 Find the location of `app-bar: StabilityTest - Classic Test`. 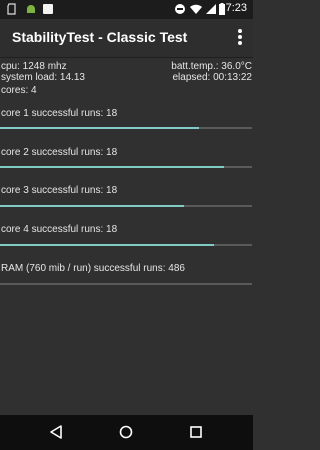

app-bar: StabilityTest - Classic Test is located at coordinates (126, 38).